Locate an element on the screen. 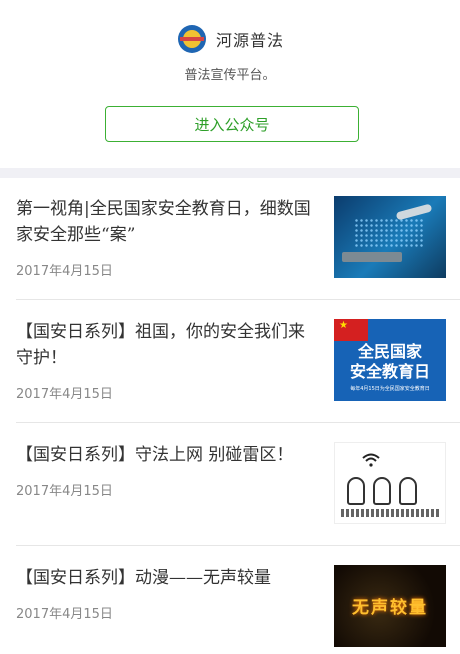 The width and height of the screenshot is (460, 654). article-title: 【国安日系列】祖国，你的安全我们来守护！ is located at coordinates (166, 345).